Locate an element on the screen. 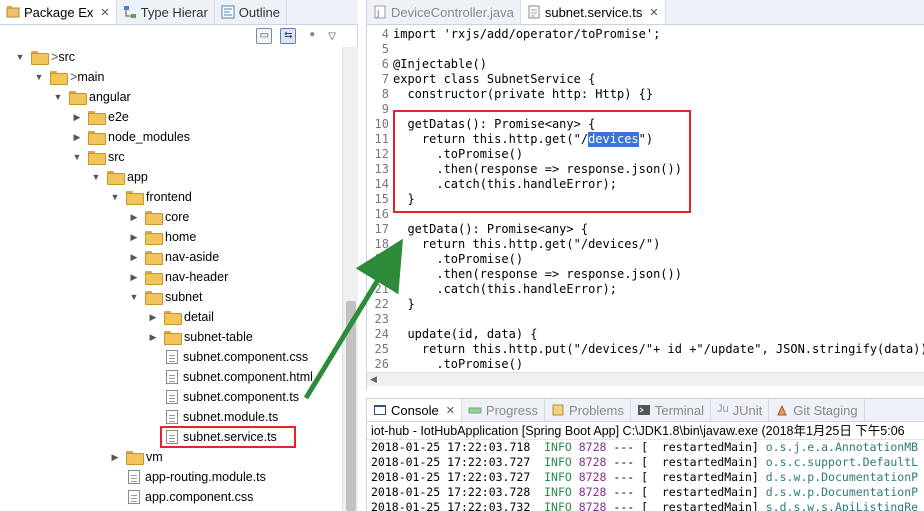 The image size is (924, 511). code-line: 16 is located at coordinates (380, 214).